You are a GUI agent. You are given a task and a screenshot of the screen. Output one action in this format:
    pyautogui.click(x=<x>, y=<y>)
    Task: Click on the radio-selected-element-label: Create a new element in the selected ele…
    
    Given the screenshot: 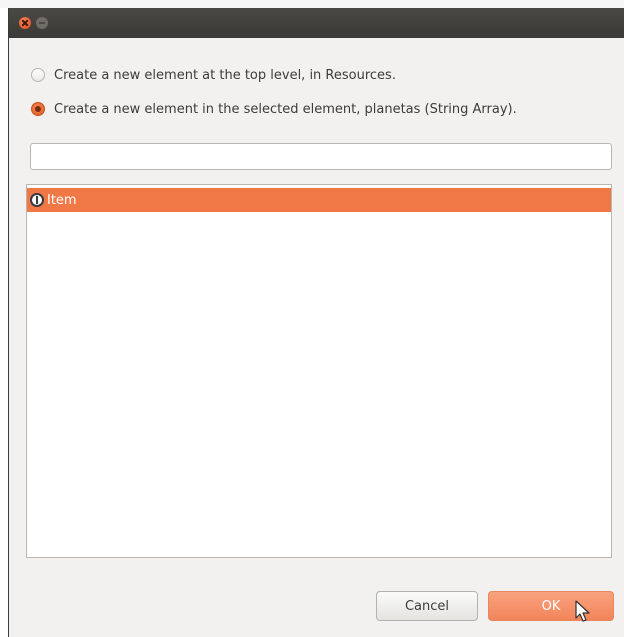 What is the action you would take?
    pyautogui.click(x=285, y=109)
    